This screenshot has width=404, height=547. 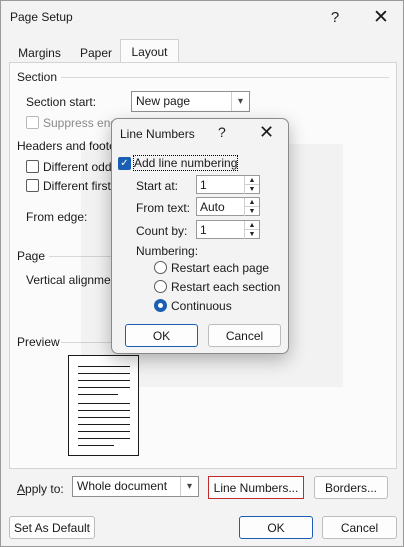 What do you see at coordinates (228, 229) in the screenshot?
I see `count-by-spinner: 1 ▲ ▼` at bounding box center [228, 229].